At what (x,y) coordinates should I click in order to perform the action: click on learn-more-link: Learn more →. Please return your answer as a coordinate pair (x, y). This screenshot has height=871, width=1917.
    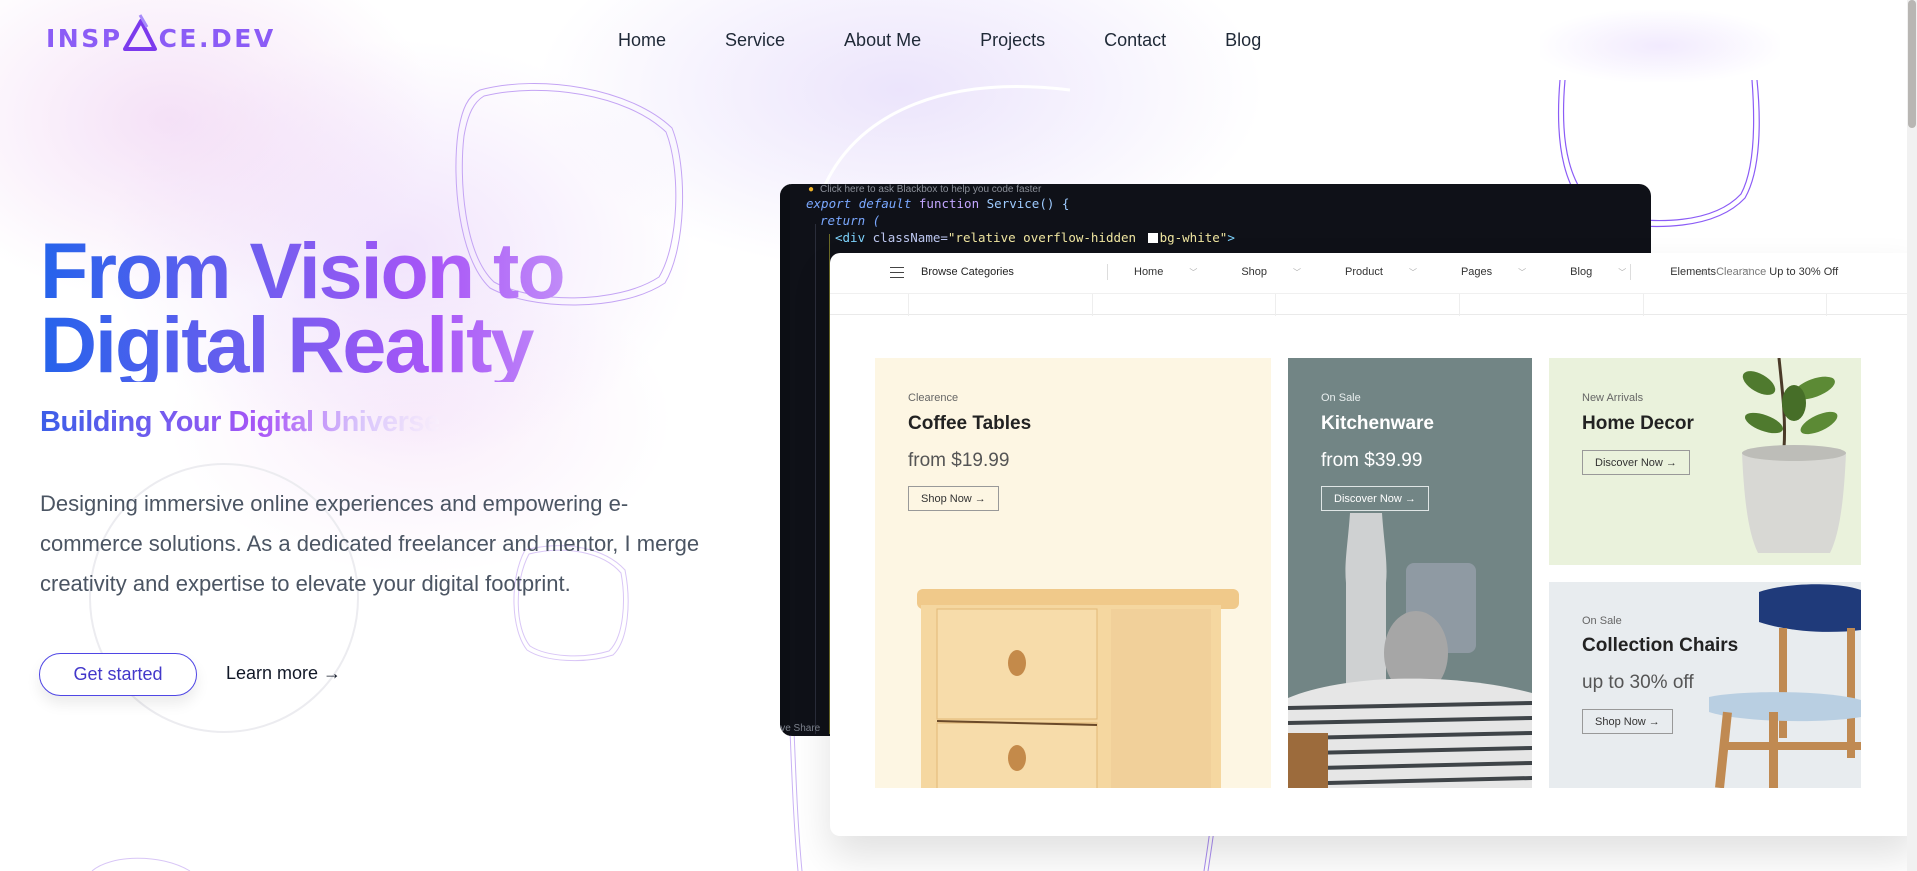
    Looking at the image, I should click on (283, 673).